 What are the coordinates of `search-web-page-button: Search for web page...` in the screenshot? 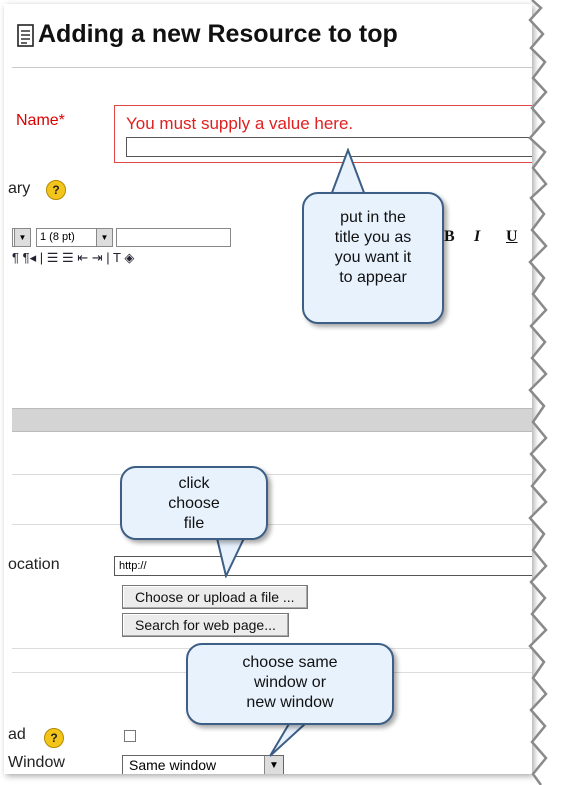 It's located at (205, 625).